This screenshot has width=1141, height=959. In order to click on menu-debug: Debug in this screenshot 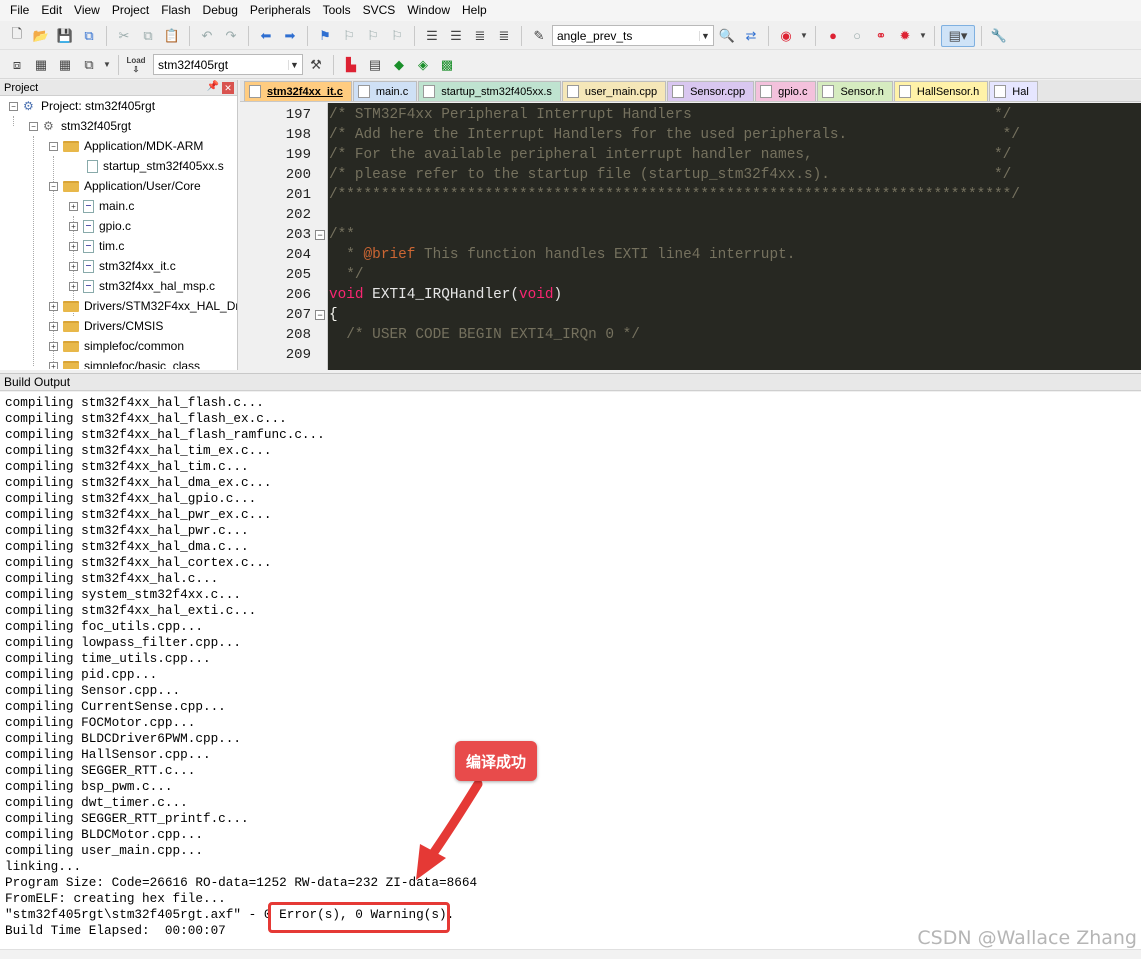, I will do `click(220, 10)`.